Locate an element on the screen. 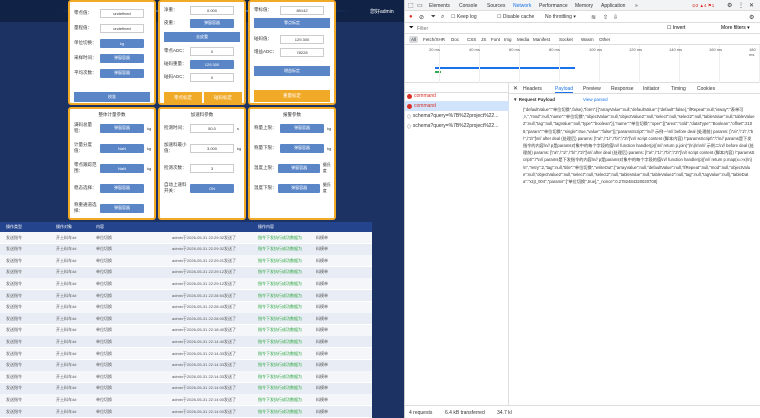 The width and height of the screenshot is (760, 418). invert-checkbox: ☐ Invert is located at coordinates (676, 28).